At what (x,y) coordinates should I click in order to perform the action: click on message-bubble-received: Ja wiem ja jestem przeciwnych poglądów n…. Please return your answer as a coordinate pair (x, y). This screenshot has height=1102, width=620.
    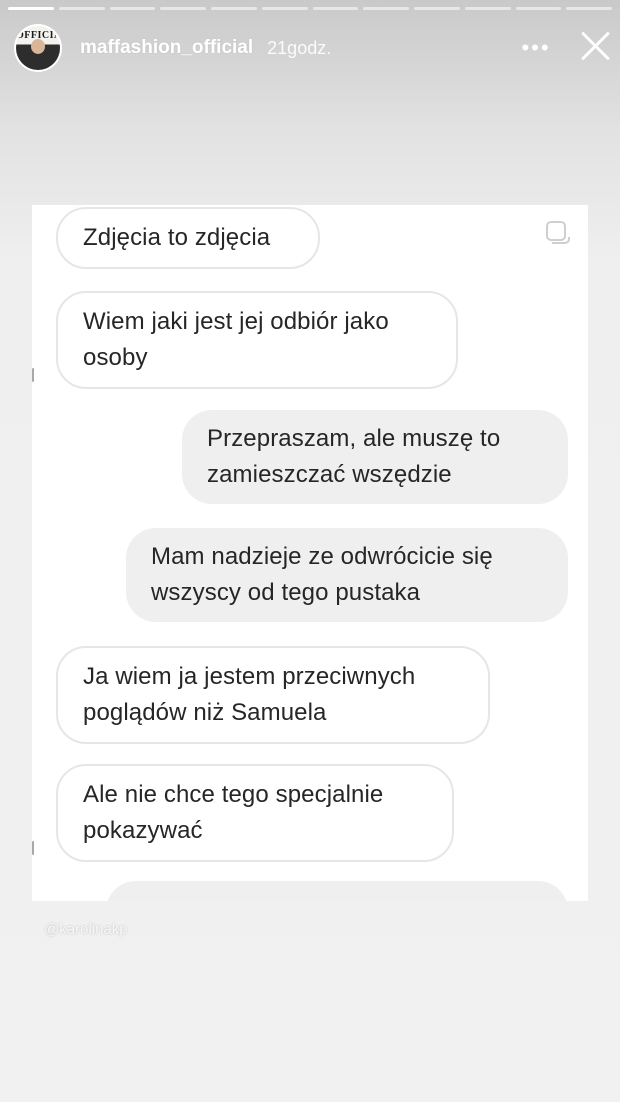
    Looking at the image, I should click on (273, 695).